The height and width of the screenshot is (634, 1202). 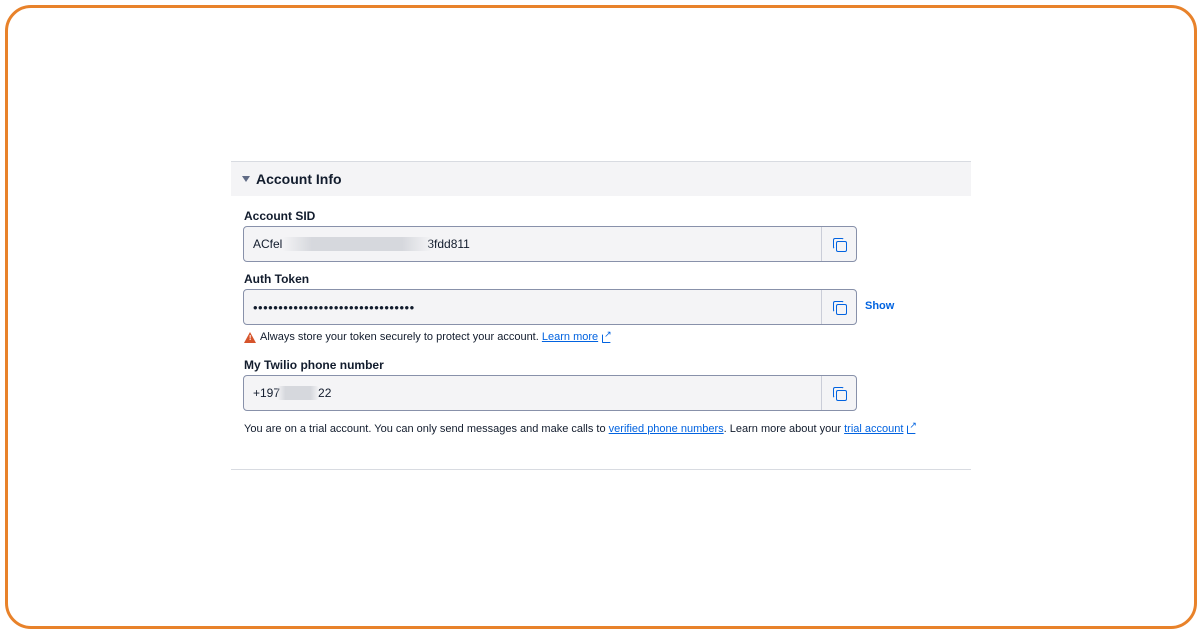 I want to click on show-token-link: Show, so click(x=879, y=306).